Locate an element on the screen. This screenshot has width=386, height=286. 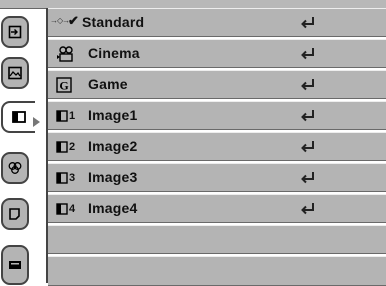
image-memory-icon: 1 is located at coordinates (67, 116).